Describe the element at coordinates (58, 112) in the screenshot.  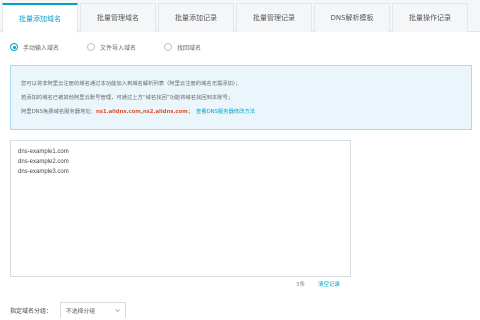
I see `notice-line-3-prefix: 阿里DNS免费域名服务器地址：` at that location.